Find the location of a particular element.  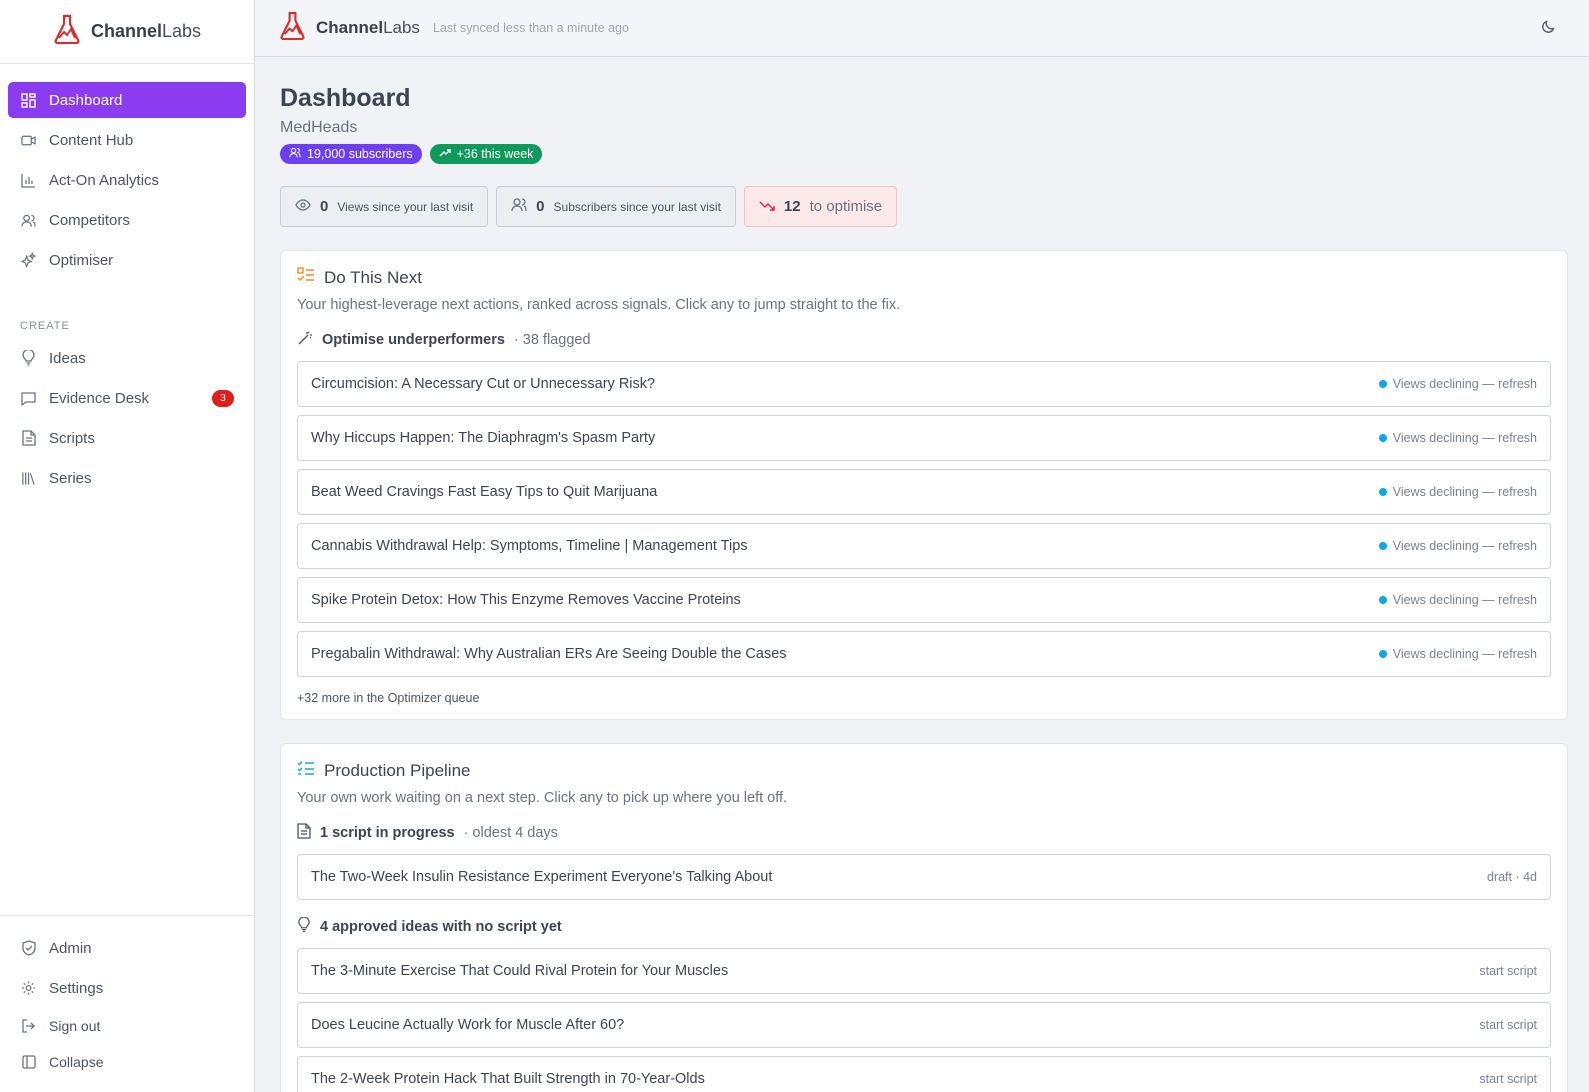

growth-badge: +36 this week is located at coordinates (486, 154).